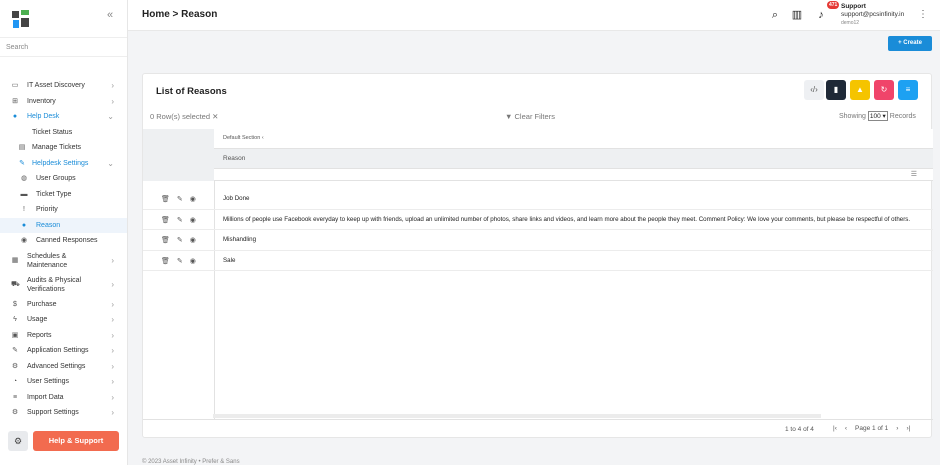 Image resolution: width=940 pixels, height=465 pixels. I want to click on sidebar-item-purchase: $ Purchase ›, so click(63, 305).